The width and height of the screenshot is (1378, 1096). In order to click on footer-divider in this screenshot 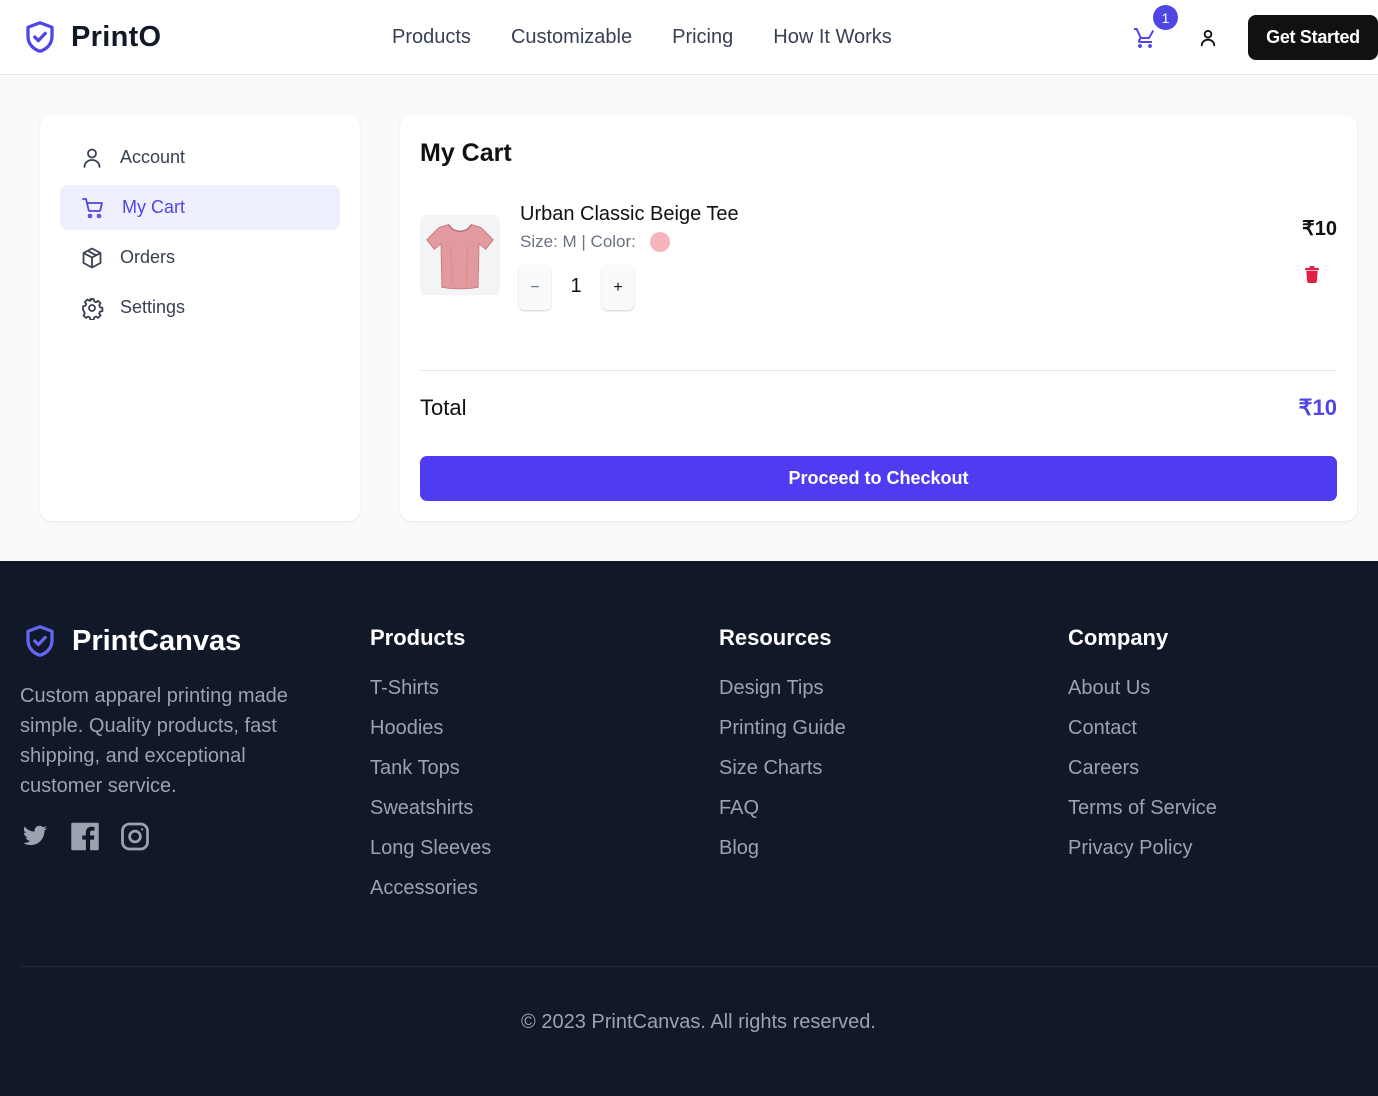, I will do `click(699, 966)`.